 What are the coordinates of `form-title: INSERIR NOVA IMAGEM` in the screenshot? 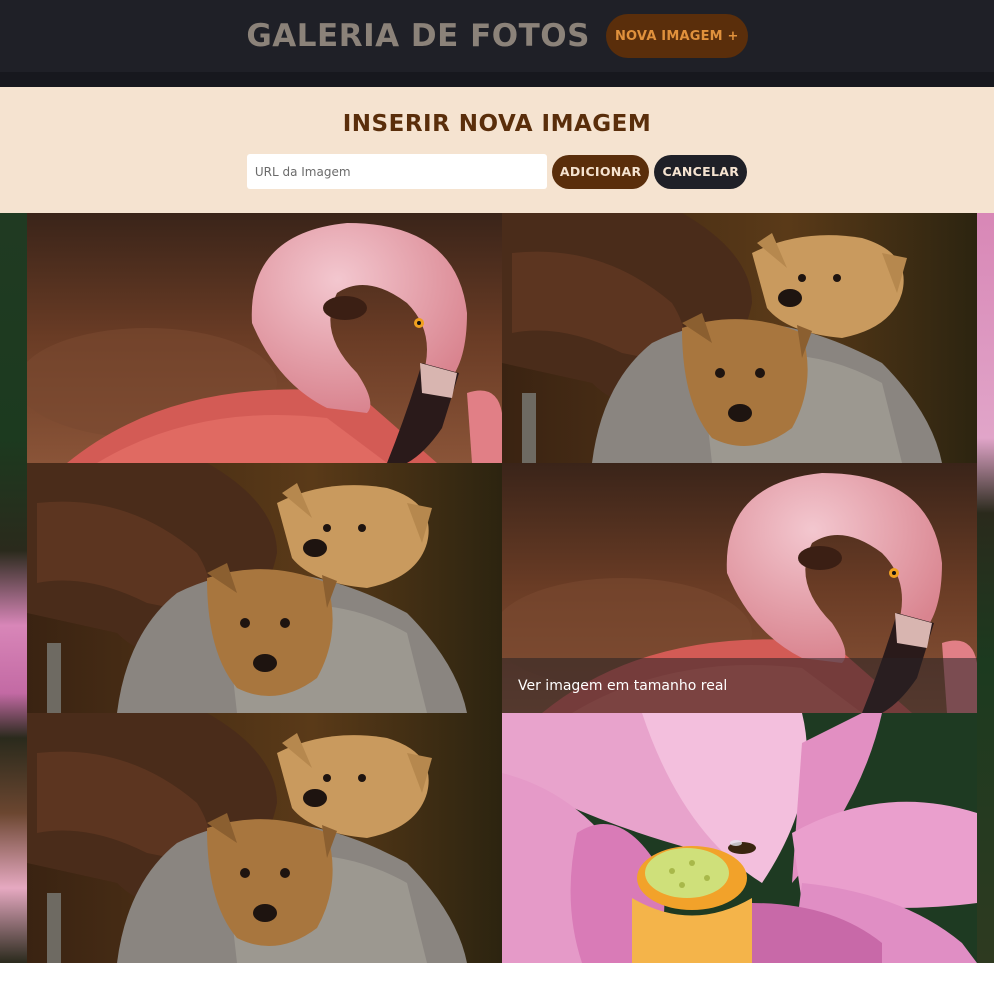 It's located at (497, 124).